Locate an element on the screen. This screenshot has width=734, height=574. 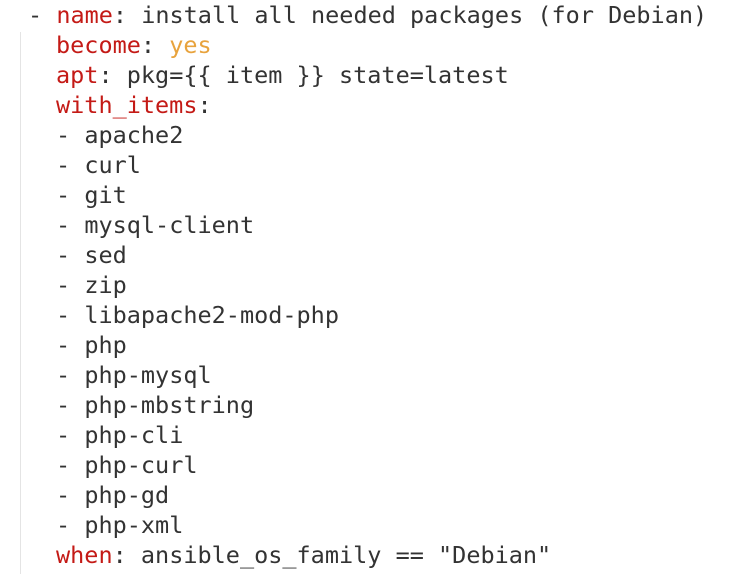
list-item: - php-xml is located at coordinates (119, 525).